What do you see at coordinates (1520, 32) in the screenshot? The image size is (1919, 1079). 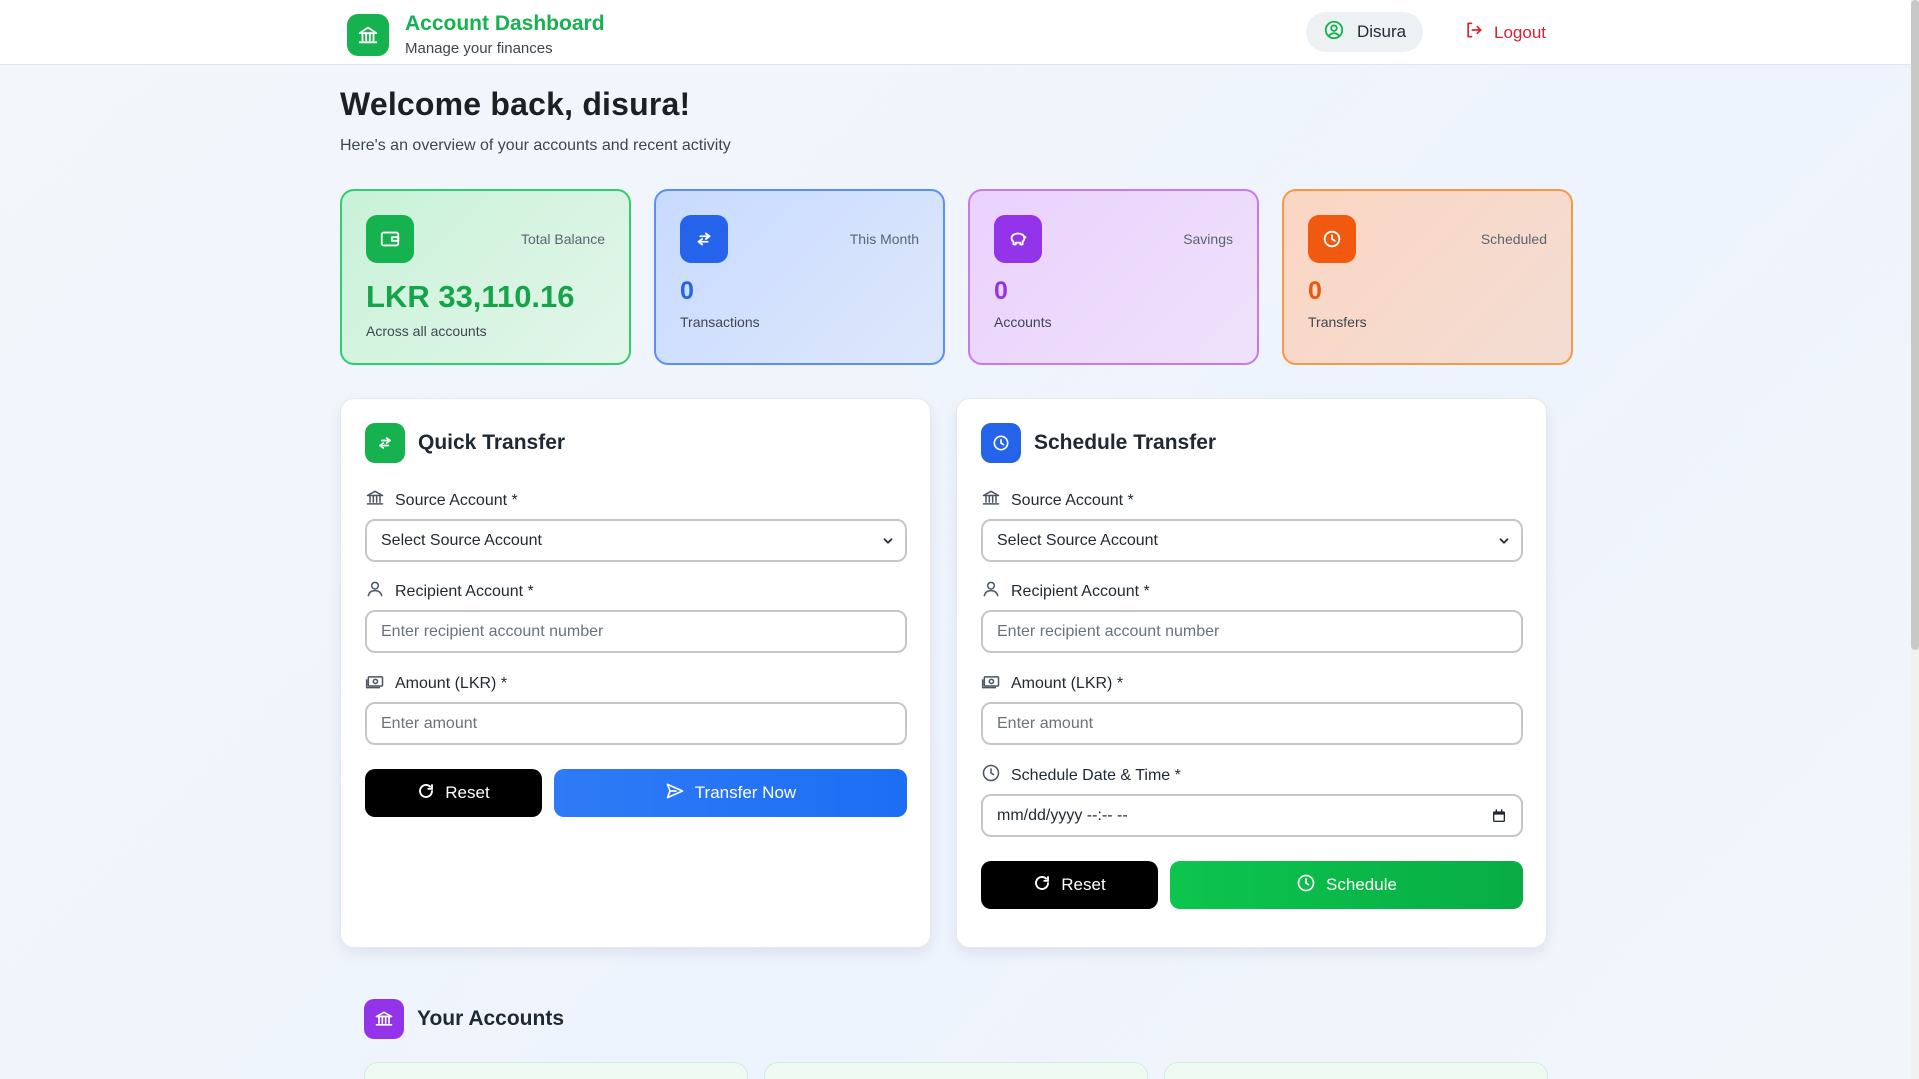 I see `logout-label: Logout` at bounding box center [1520, 32].